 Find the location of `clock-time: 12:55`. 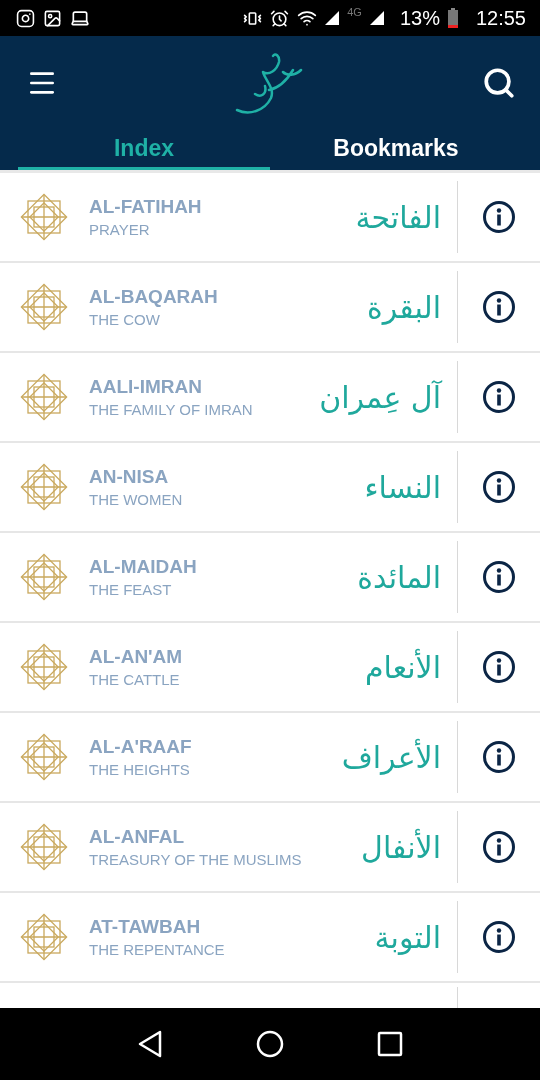

clock-time: 12:55 is located at coordinates (500, 18).